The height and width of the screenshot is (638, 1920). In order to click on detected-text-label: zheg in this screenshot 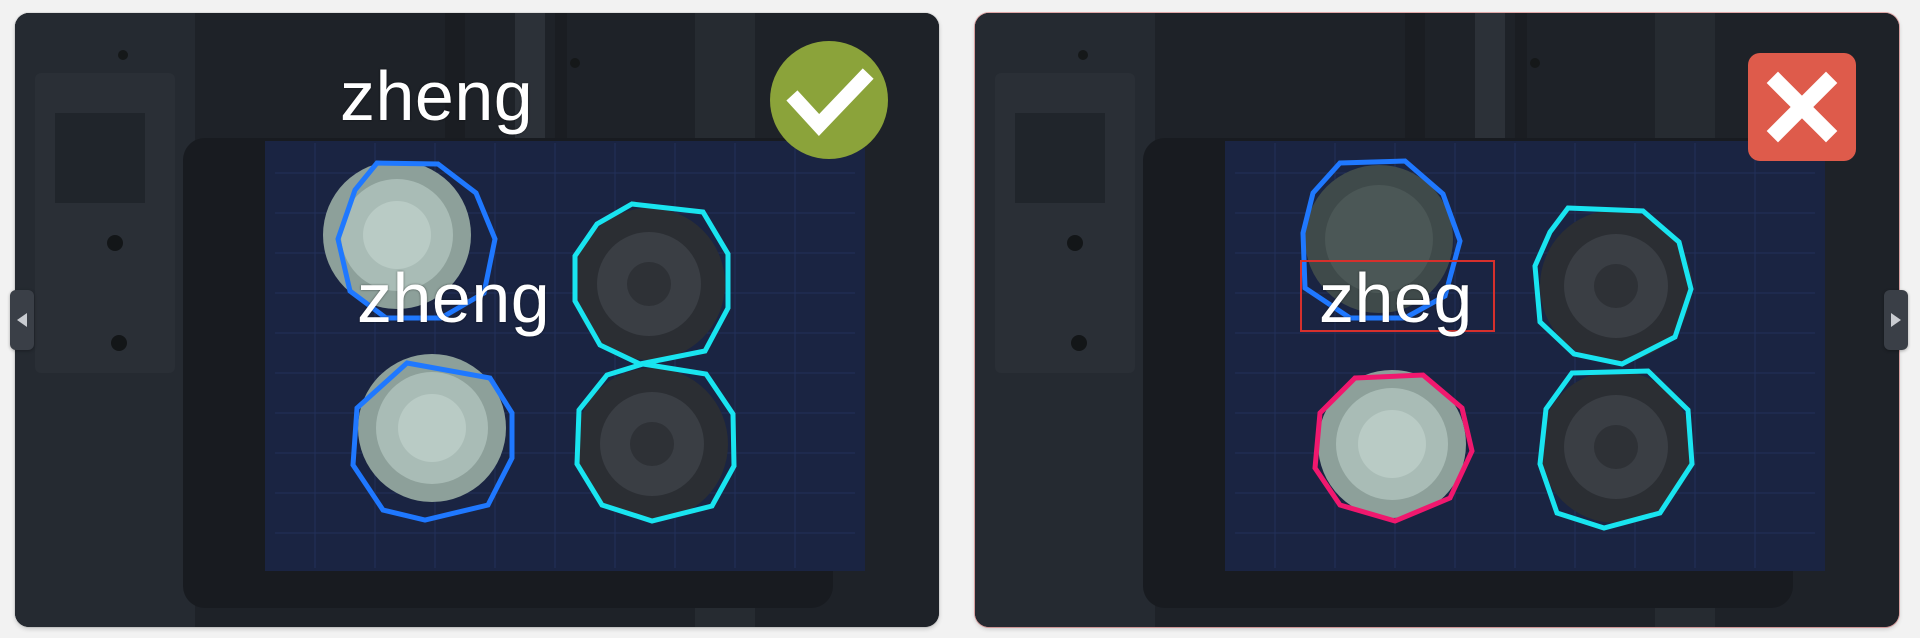, I will do `click(1396, 298)`.